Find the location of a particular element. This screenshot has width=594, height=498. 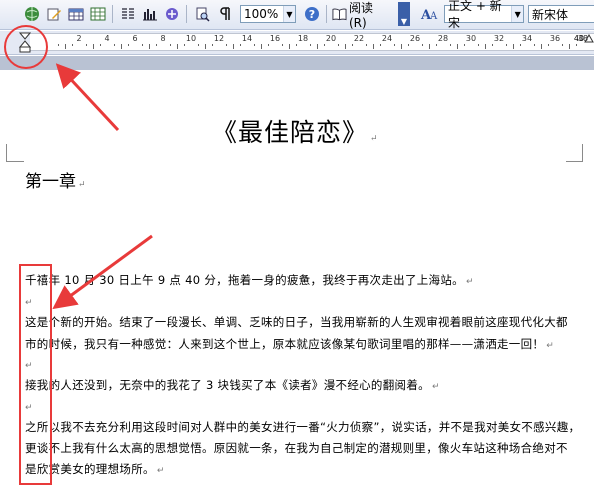

separator is located at coordinates (326, 14).